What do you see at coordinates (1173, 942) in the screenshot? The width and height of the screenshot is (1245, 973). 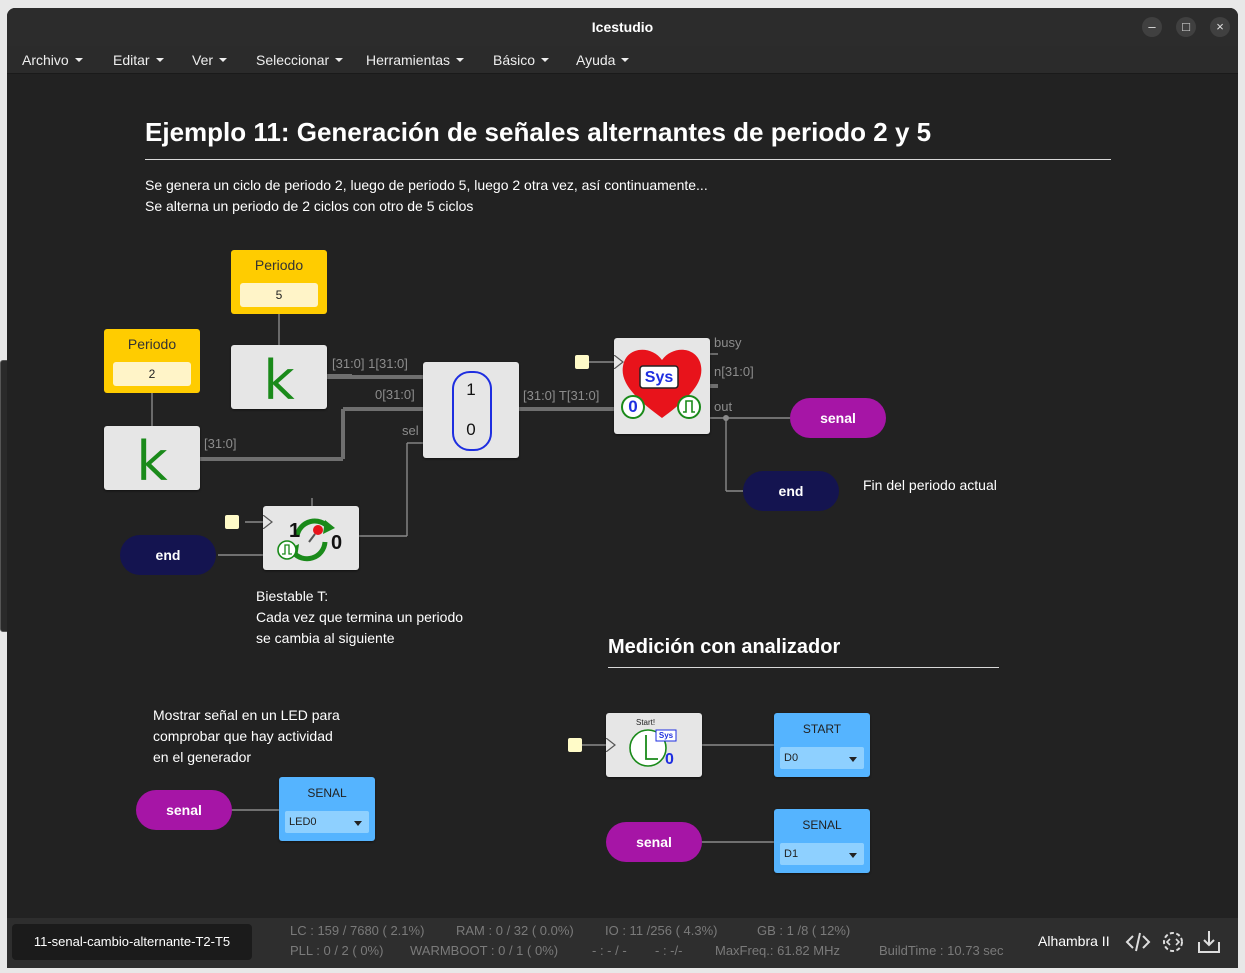 I see `build-gear-icon` at bounding box center [1173, 942].